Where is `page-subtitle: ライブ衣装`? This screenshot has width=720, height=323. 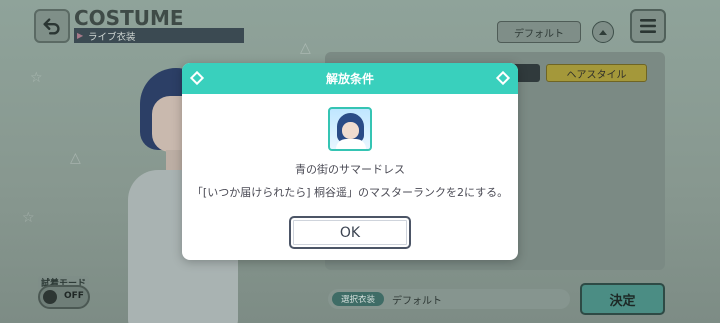 page-subtitle: ライブ衣装 is located at coordinates (112, 37).